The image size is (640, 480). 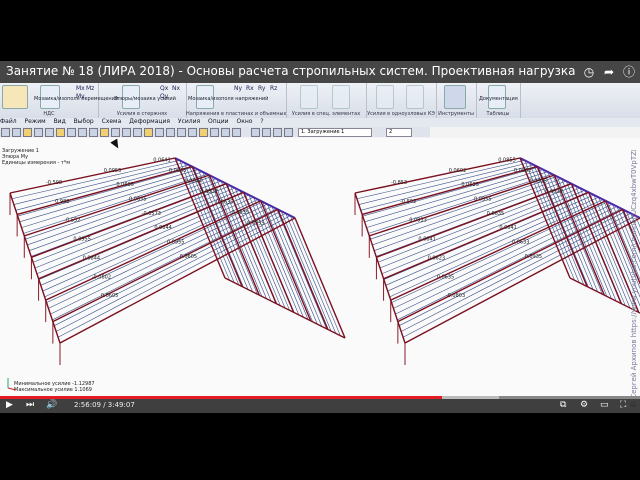 I want to click on ribbon-glyph: Ry, so click(x=261, y=88).